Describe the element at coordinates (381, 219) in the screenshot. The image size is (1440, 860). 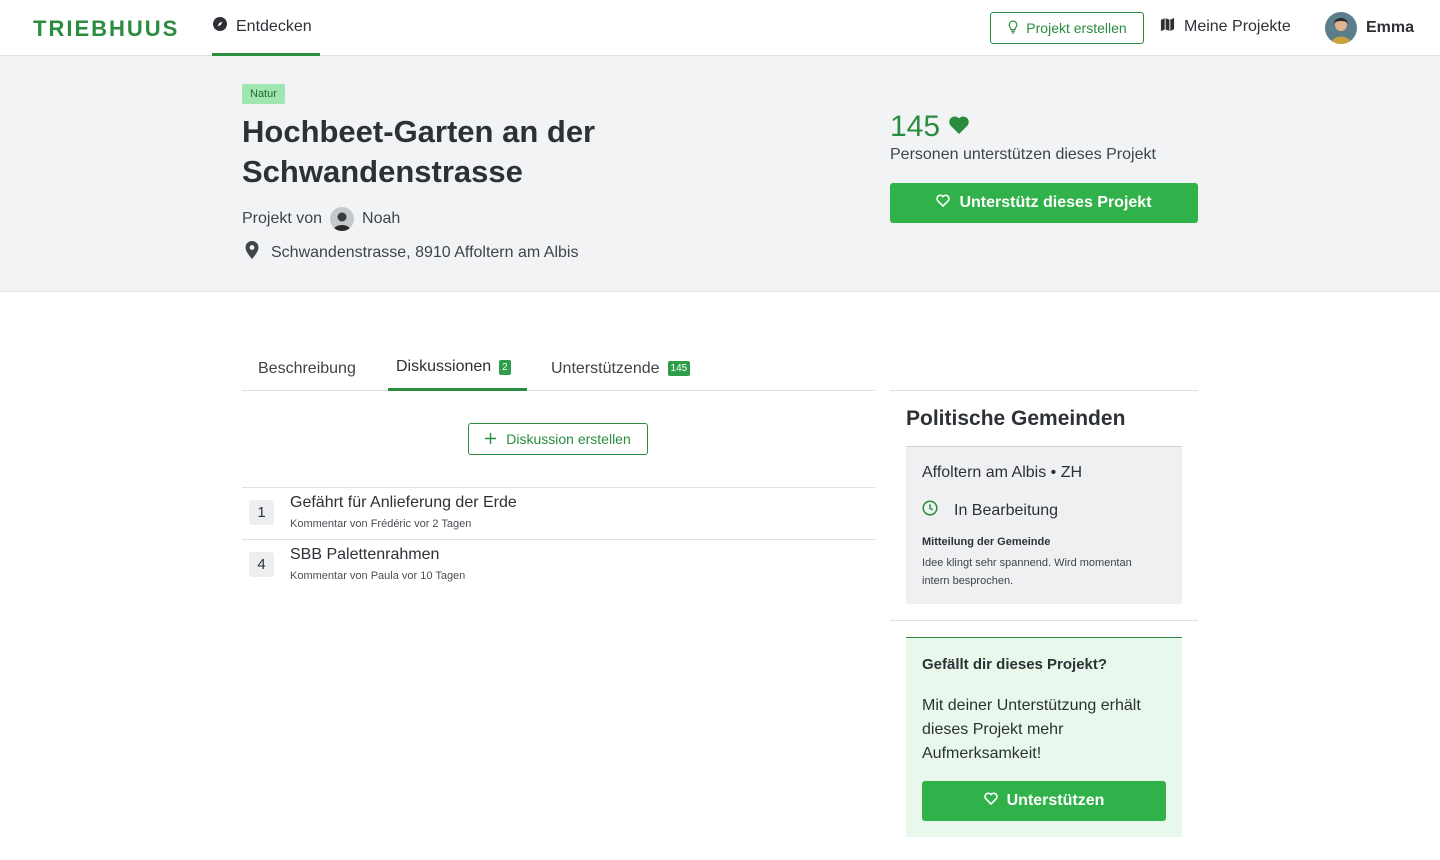
I see `author-name: Noah` at that location.